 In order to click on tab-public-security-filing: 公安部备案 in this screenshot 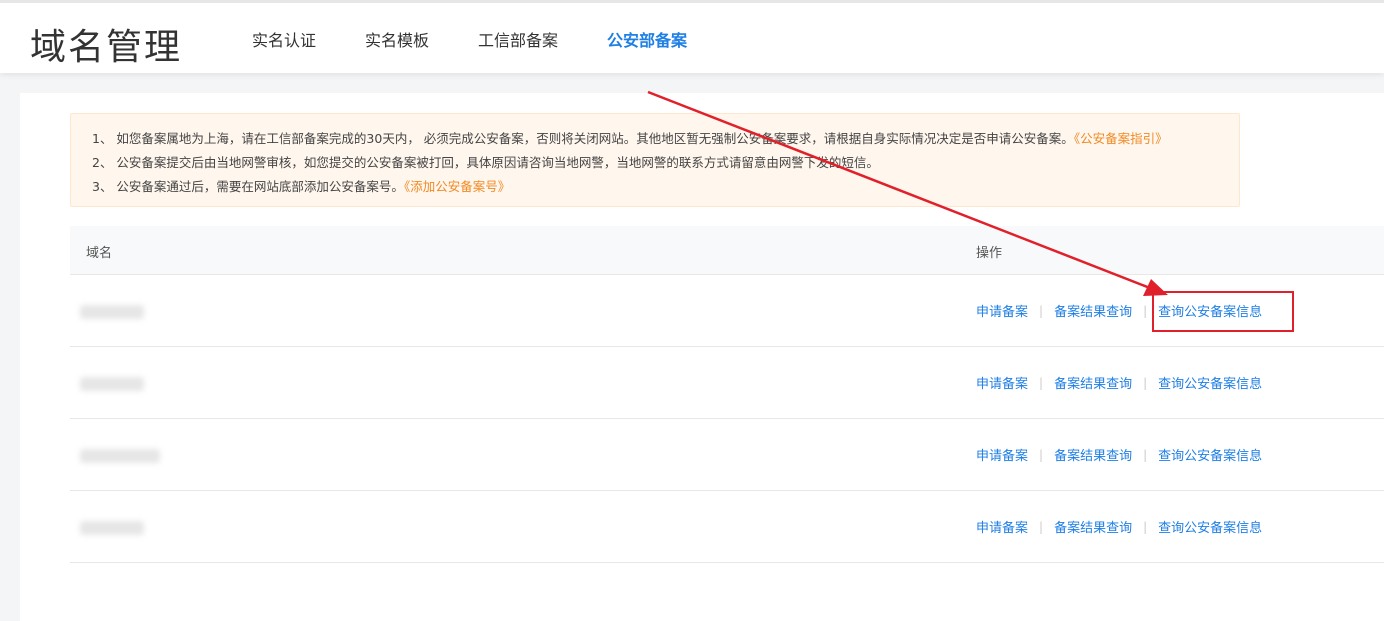, I will do `click(647, 41)`.